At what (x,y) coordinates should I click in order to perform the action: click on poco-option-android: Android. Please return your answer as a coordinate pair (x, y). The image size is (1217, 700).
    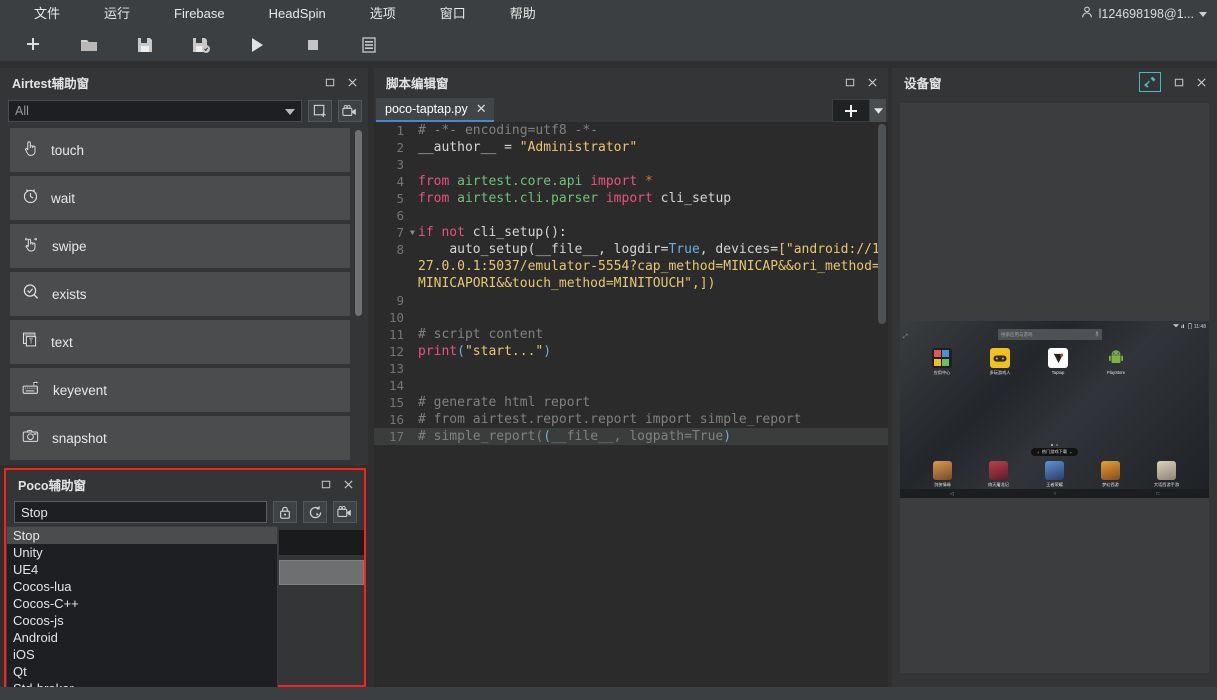
    Looking at the image, I should click on (142, 637).